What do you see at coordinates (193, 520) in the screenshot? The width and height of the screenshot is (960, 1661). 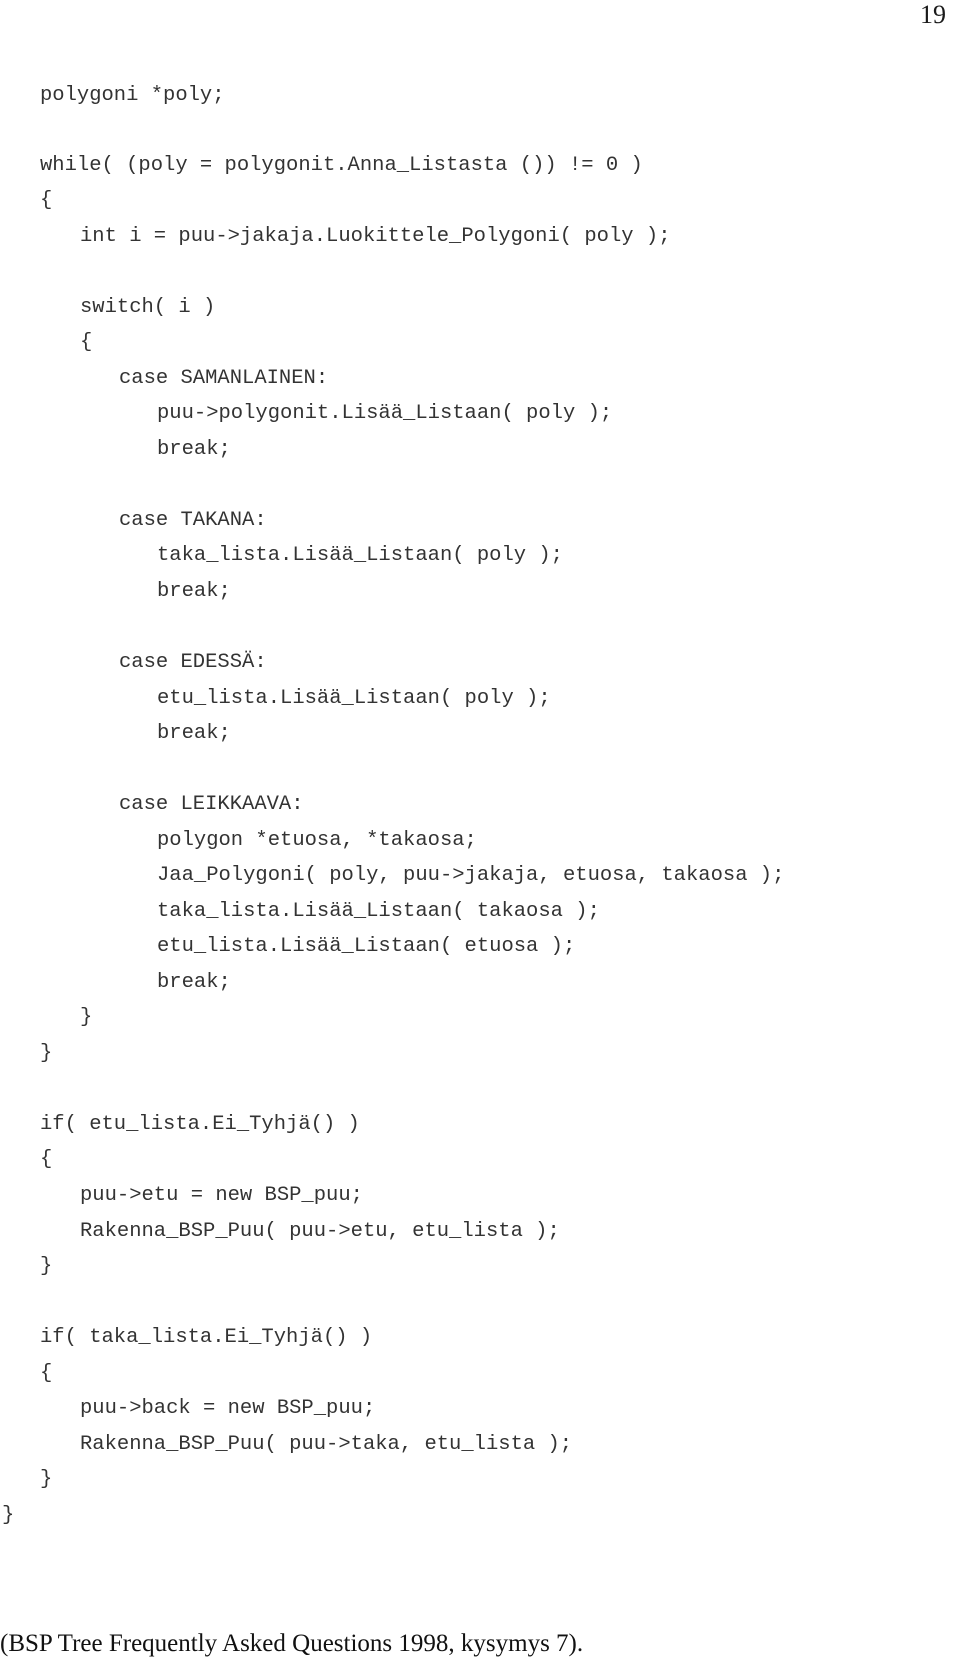 I see `code-line: case TAKANA:` at bounding box center [193, 520].